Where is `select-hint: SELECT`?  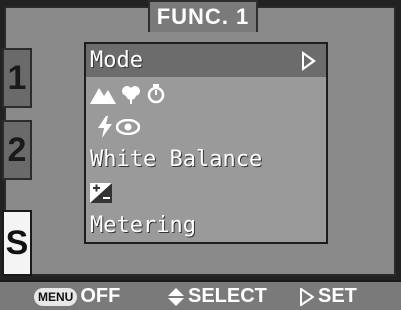
select-hint: SELECT is located at coordinates (217, 296).